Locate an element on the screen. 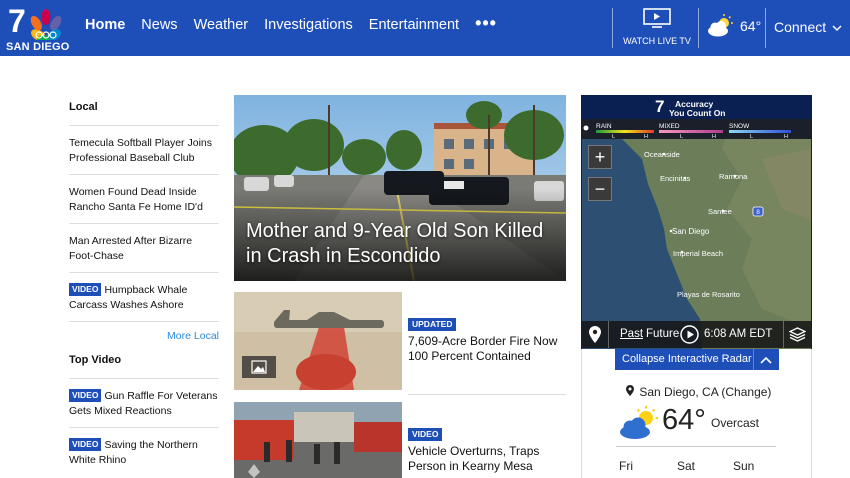  station-logo: 7 SAN DIEGO is located at coordinates (38, 28).